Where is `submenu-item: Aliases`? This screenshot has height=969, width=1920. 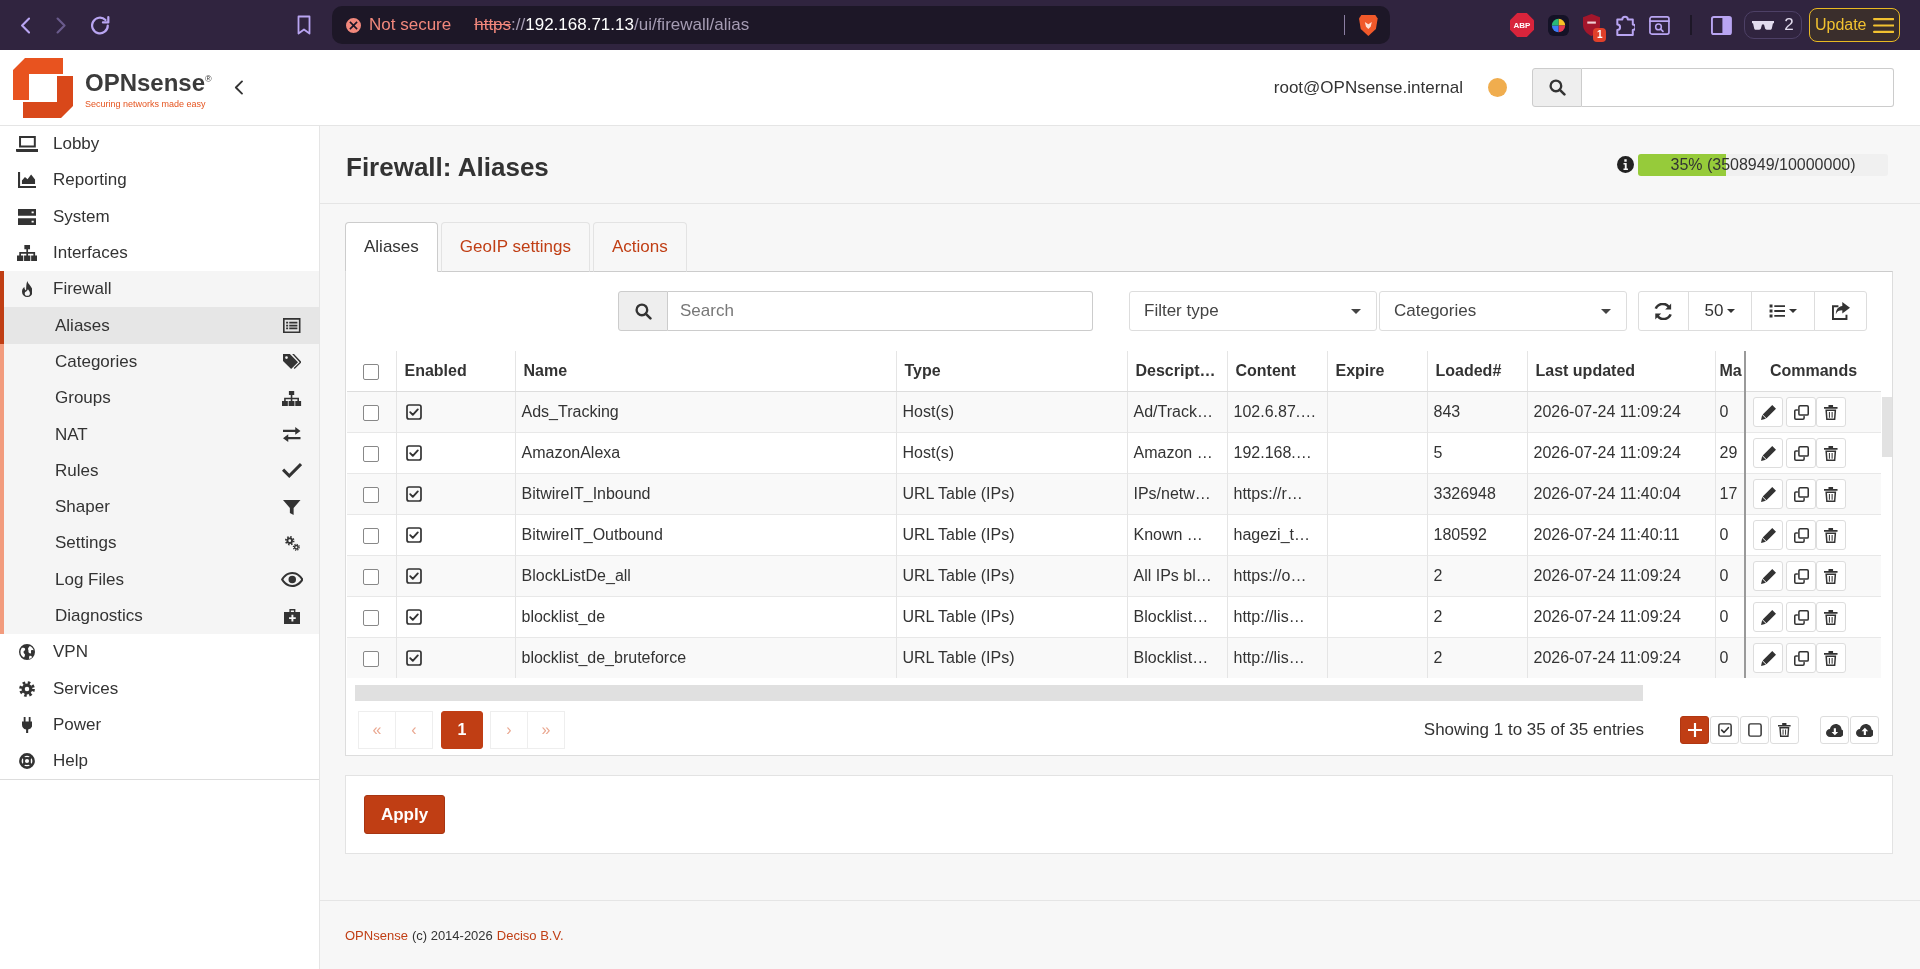 submenu-item: Aliases is located at coordinates (159, 325).